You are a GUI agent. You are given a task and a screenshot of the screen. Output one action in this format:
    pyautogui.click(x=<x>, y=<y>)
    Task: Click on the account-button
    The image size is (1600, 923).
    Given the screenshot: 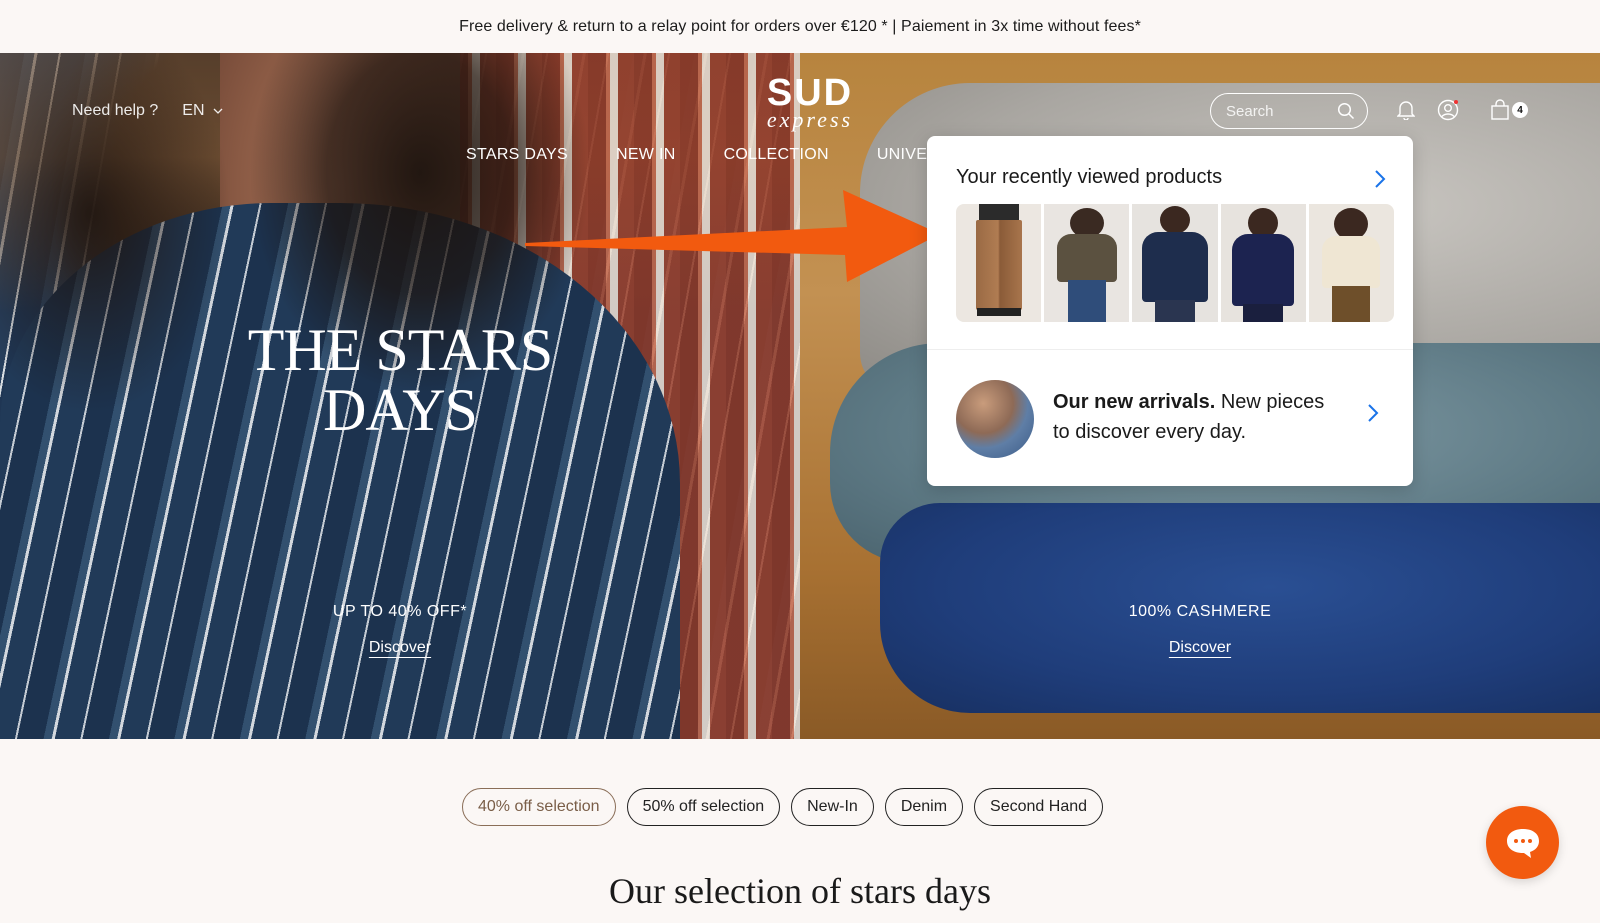 What is the action you would take?
    pyautogui.click(x=1448, y=110)
    